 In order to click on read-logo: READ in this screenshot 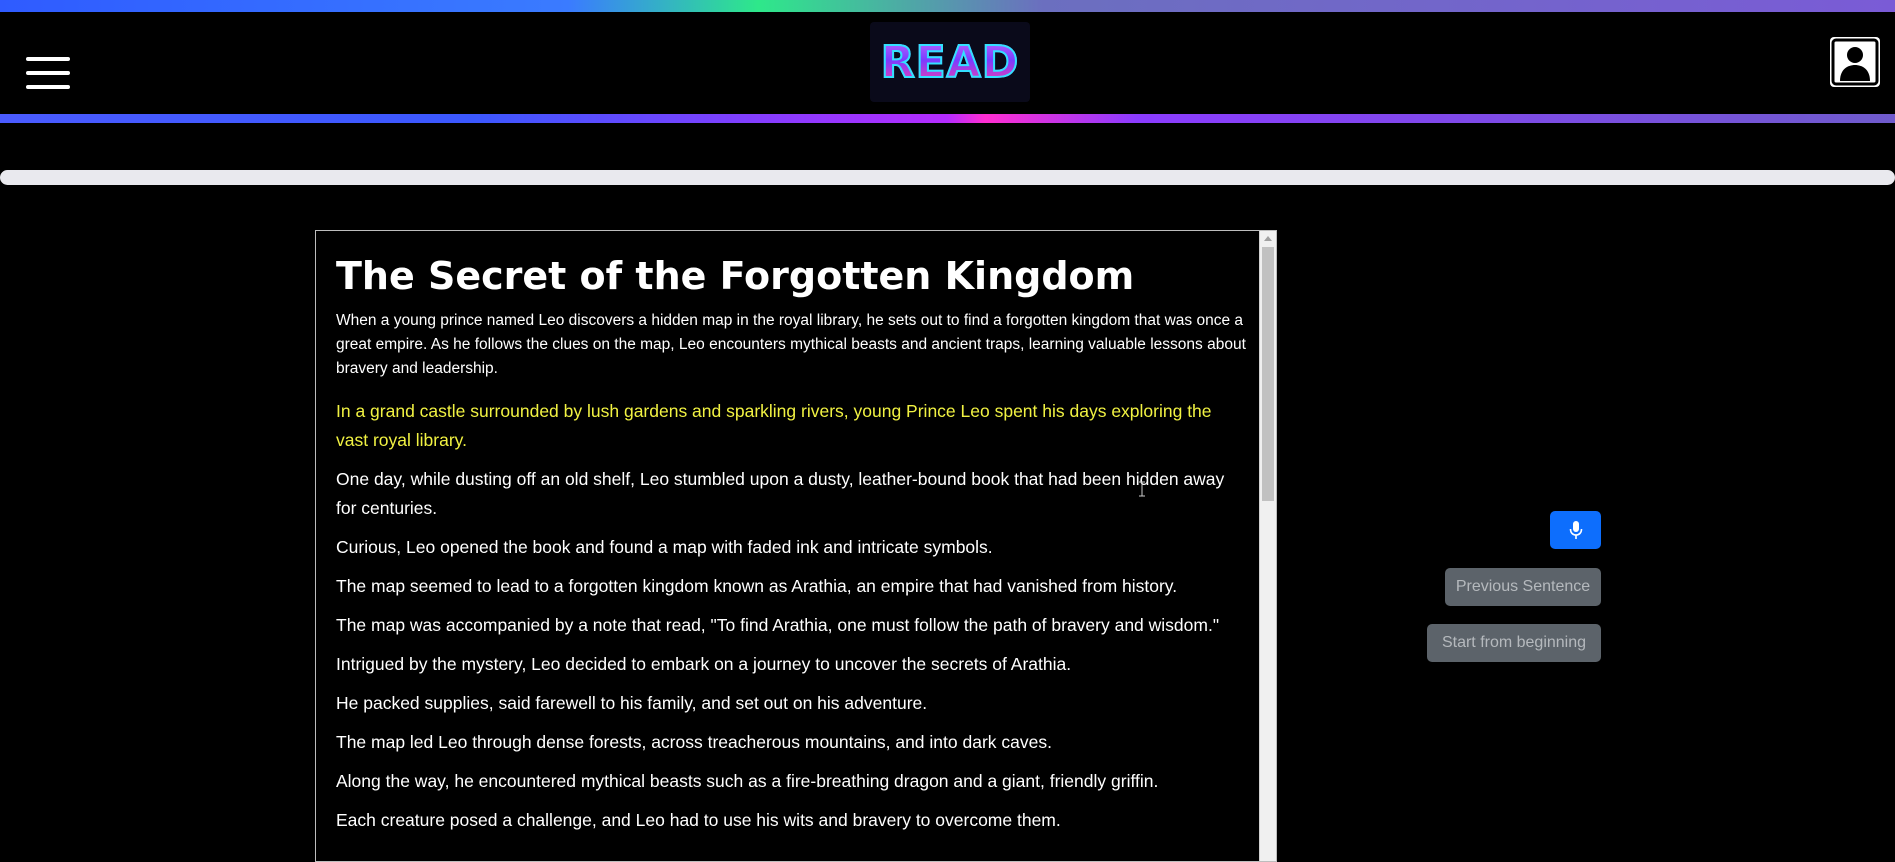, I will do `click(950, 62)`.